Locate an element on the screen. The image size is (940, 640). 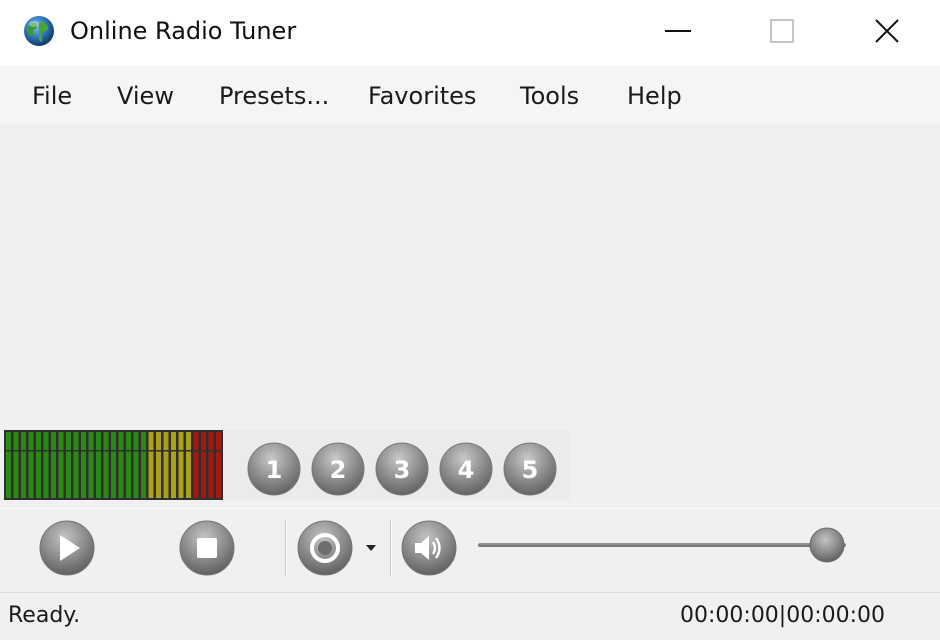
minimize-button is located at coordinates (678, 31).